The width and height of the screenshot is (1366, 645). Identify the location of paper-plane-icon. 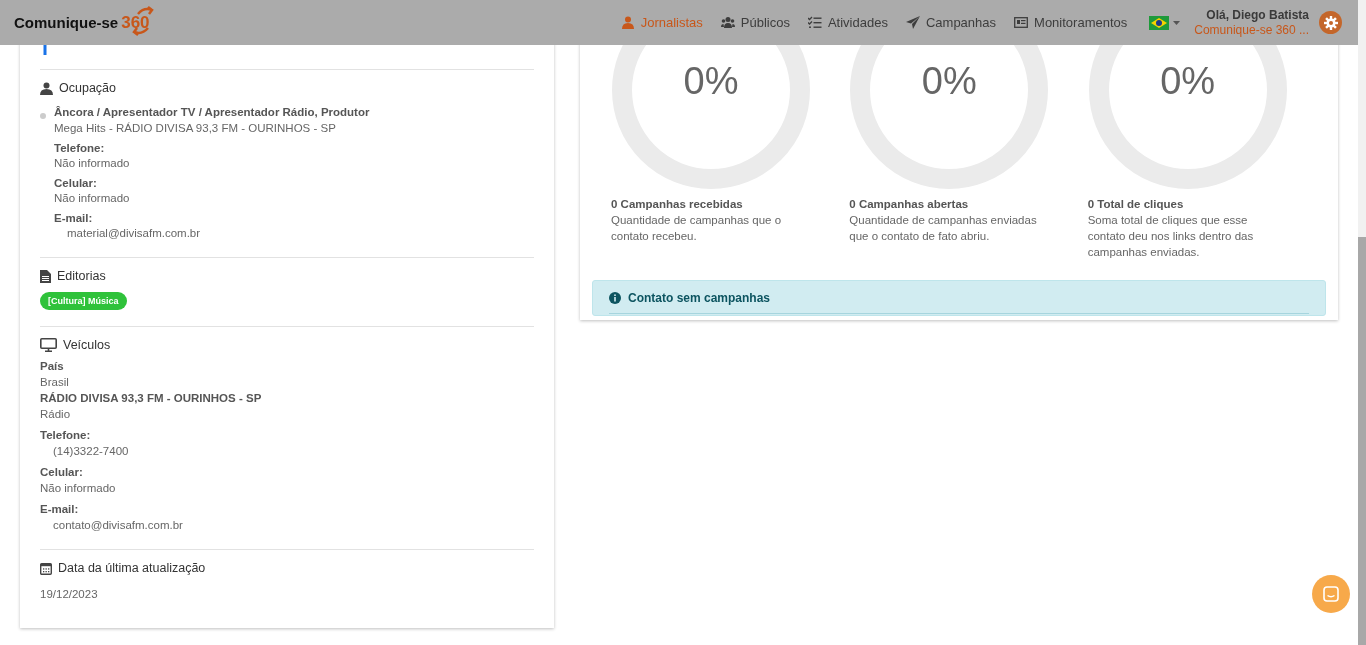
(912, 22).